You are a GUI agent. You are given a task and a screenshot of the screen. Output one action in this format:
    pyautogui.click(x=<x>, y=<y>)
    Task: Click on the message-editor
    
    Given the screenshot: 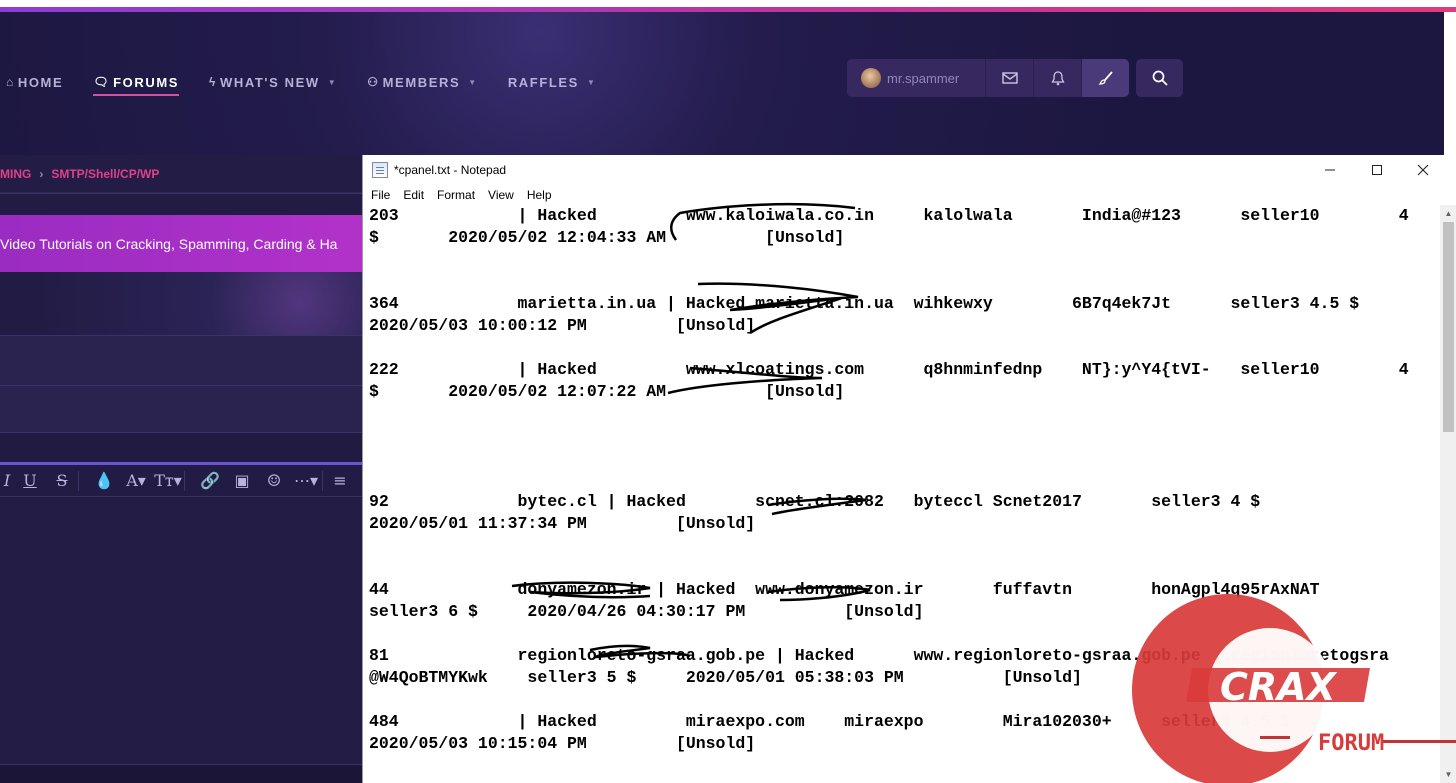 What is the action you would take?
    pyautogui.click(x=181, y=631)
    